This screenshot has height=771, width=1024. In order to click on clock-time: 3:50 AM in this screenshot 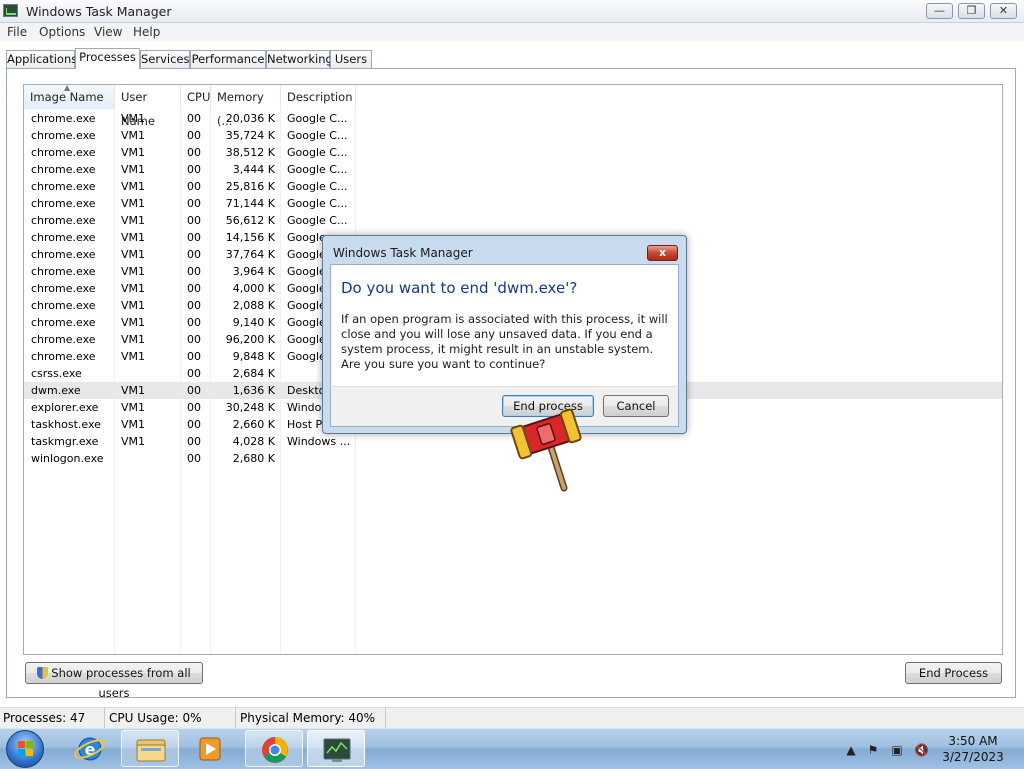, I will do `click(973, 741)`.